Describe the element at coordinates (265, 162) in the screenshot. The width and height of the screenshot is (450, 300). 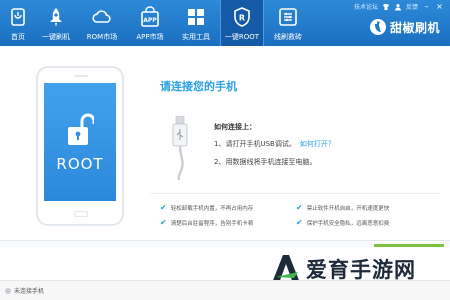
I see `step-2: 2、用数据线将手机连接至电脑。` at that location.